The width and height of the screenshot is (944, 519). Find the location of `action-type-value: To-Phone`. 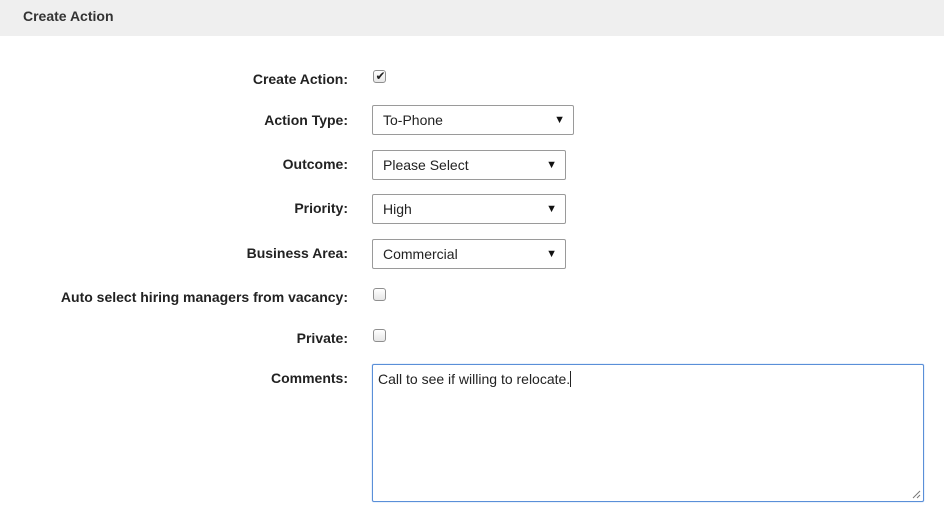

action-type-value: To-Phone is located at coordinates (413, 120).